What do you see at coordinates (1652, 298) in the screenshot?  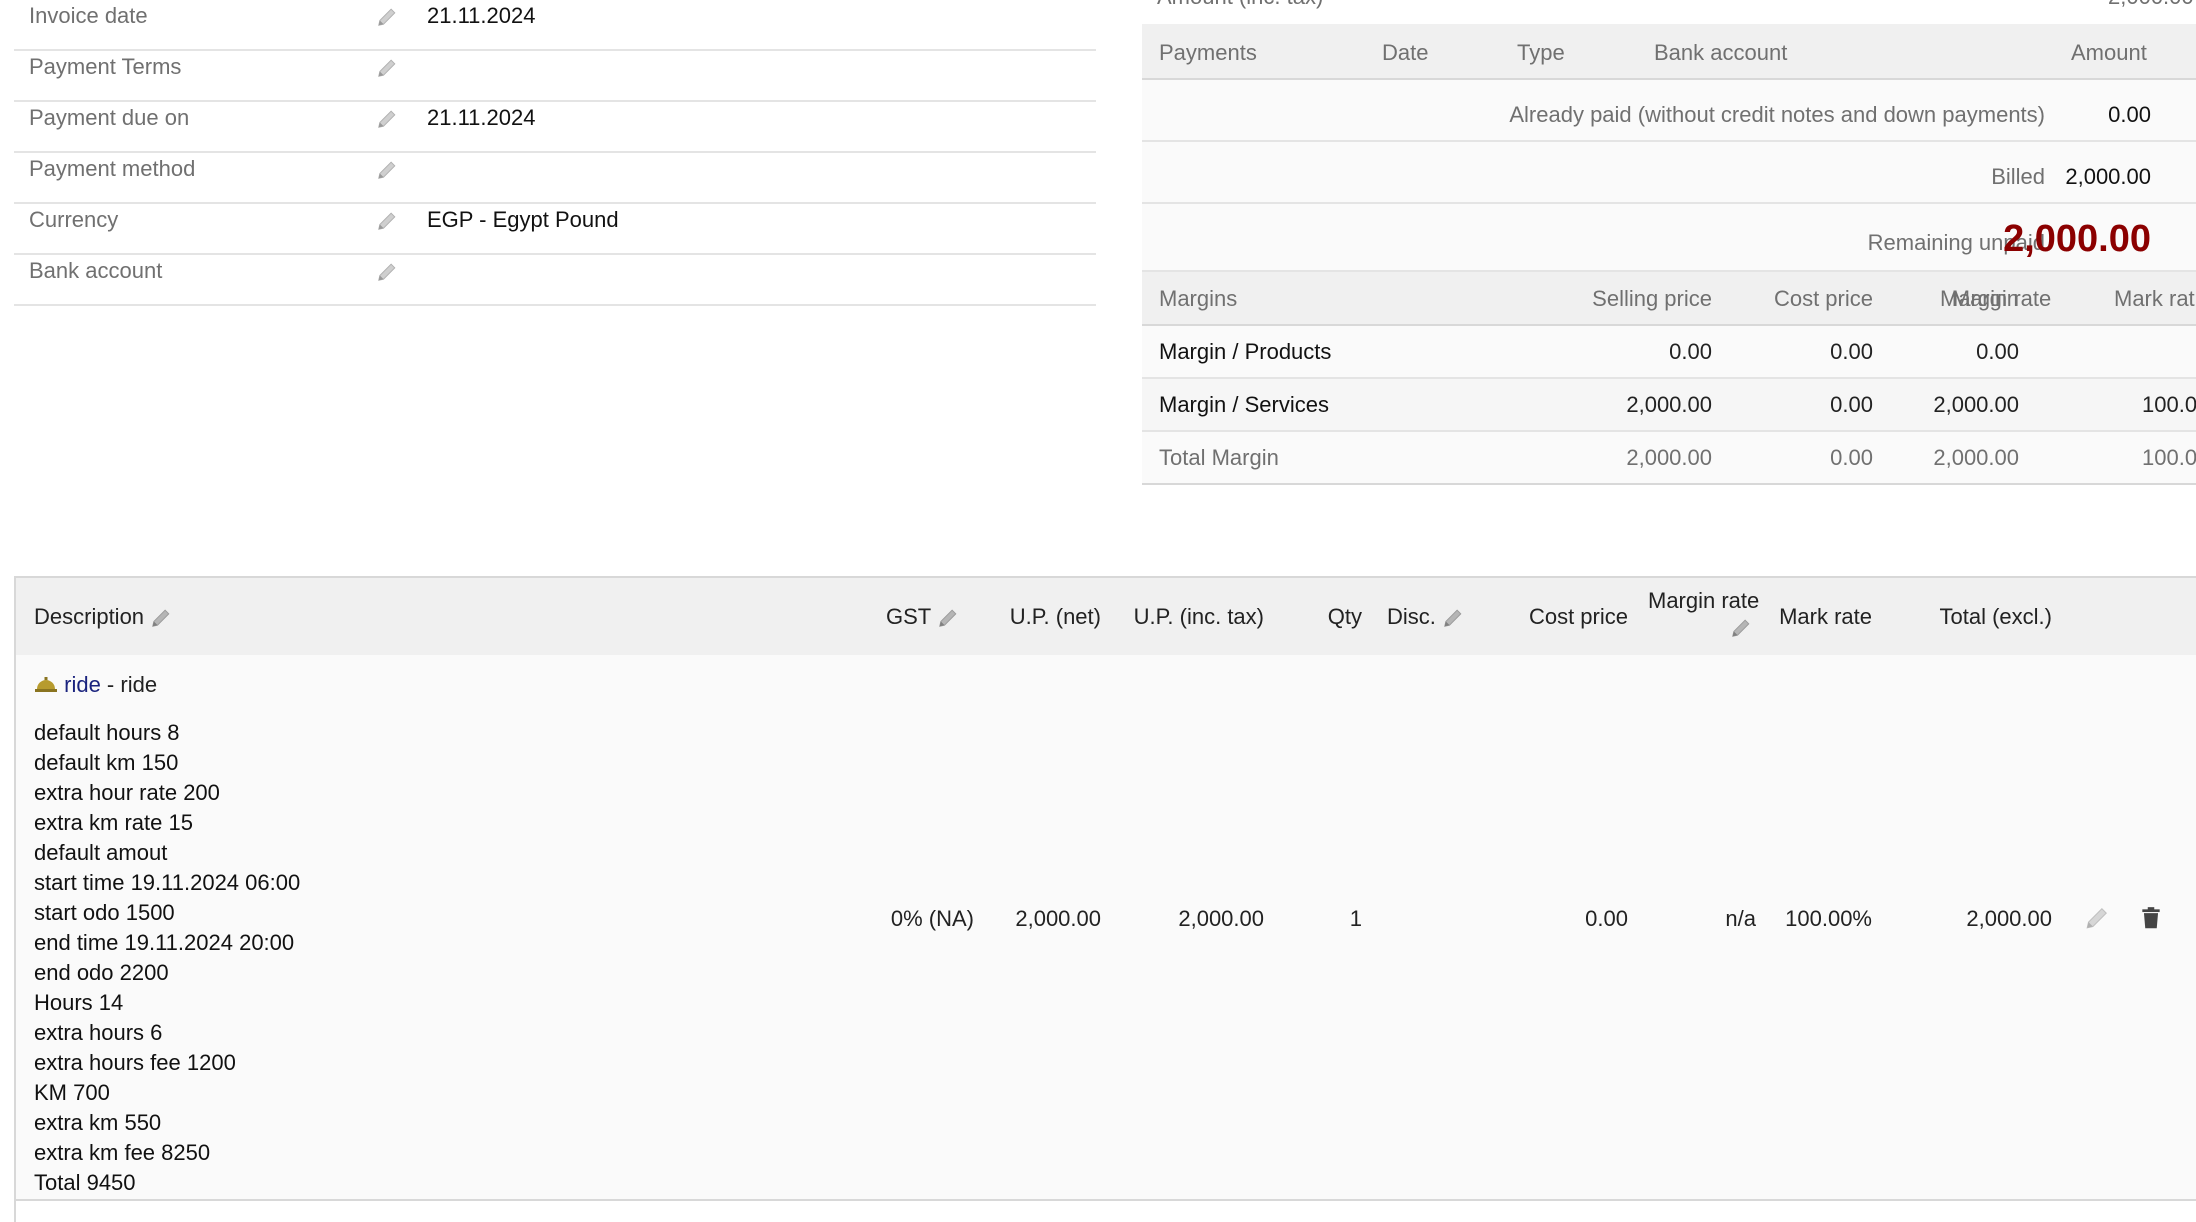 I see `margins-col-selling: Selling price` at bounding box center [1652, 298].